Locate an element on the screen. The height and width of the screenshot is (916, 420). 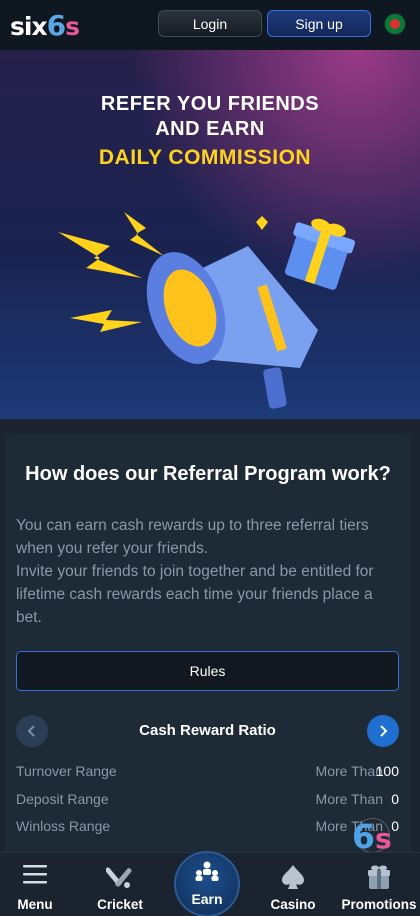
nav-item-cricket: Cricket is located at coordinates (120, 884).